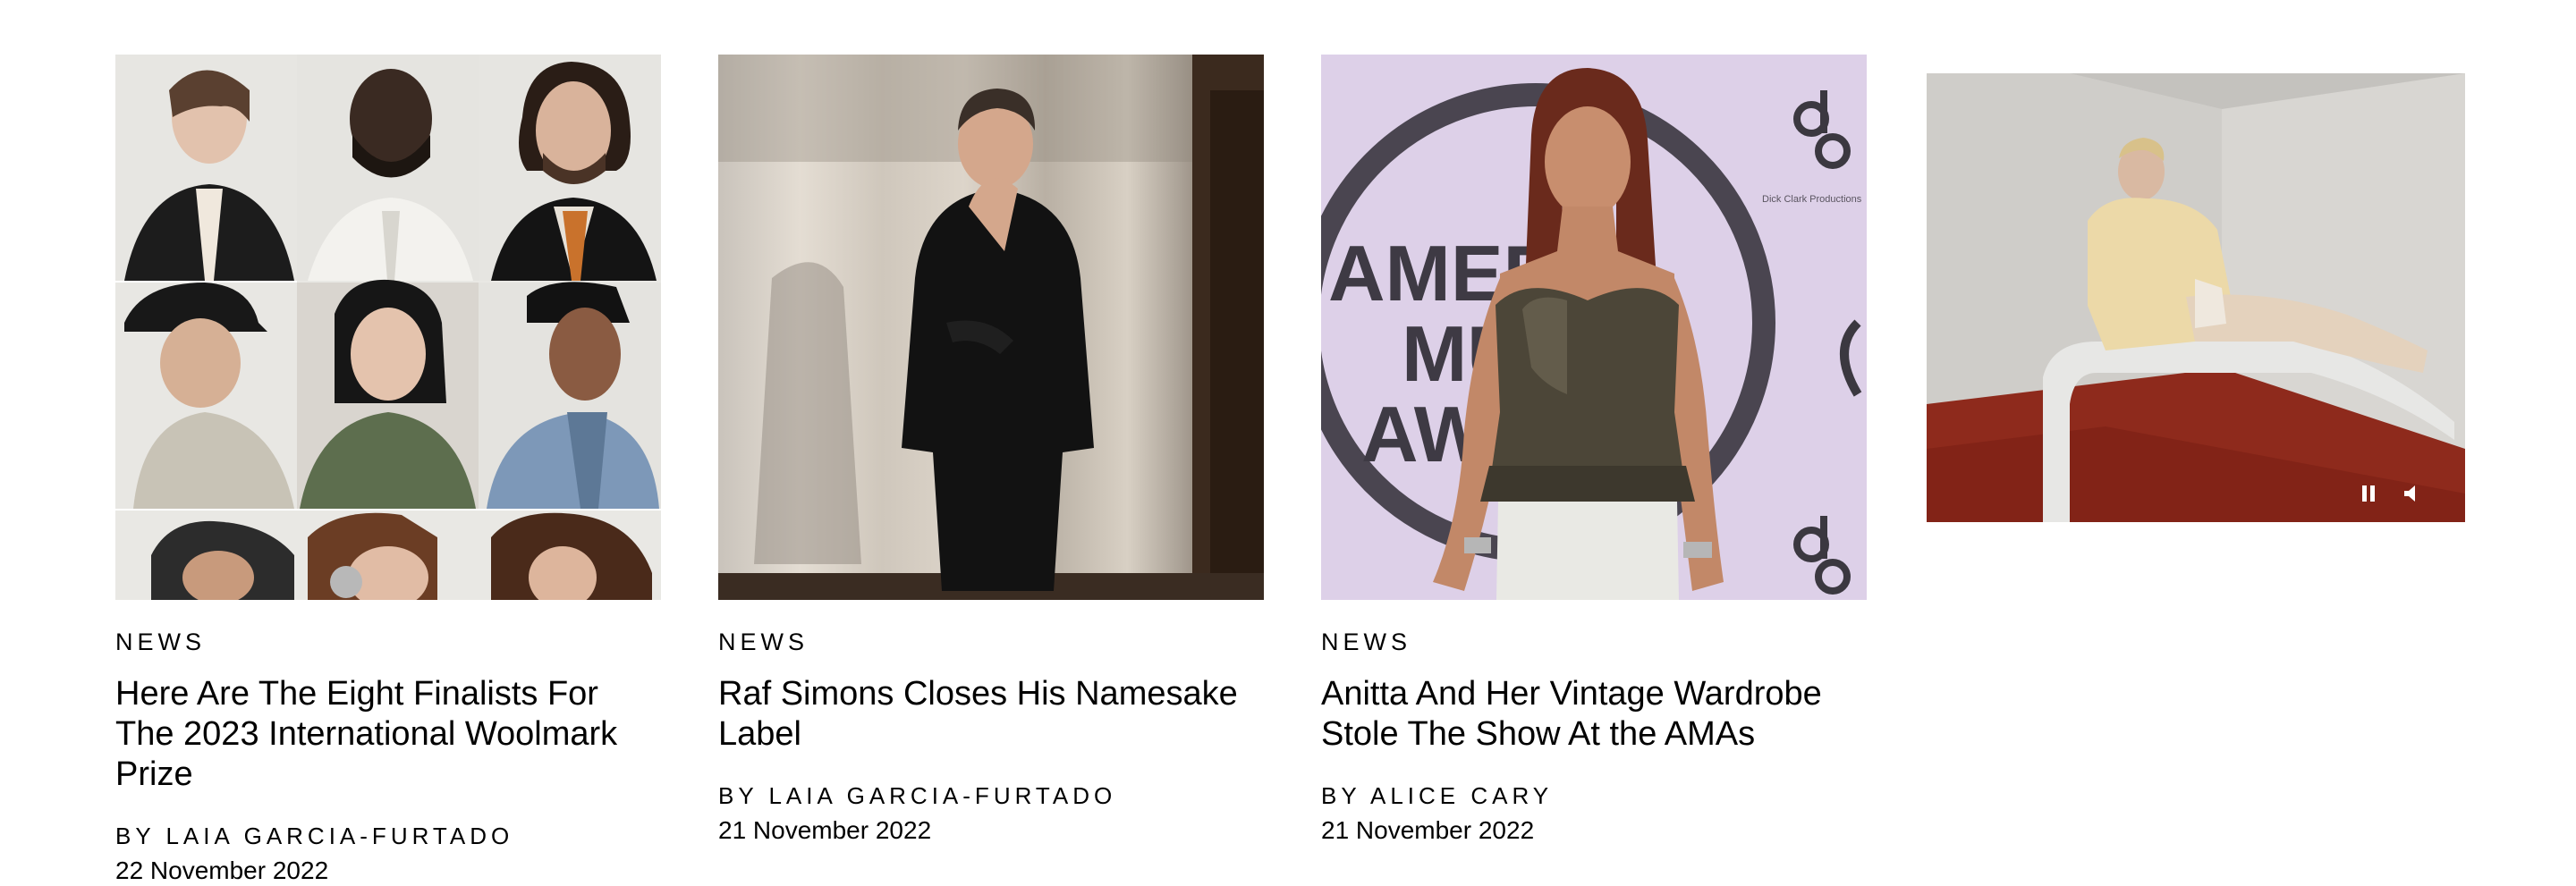  I want to click on video-player, so click(2196, 297).